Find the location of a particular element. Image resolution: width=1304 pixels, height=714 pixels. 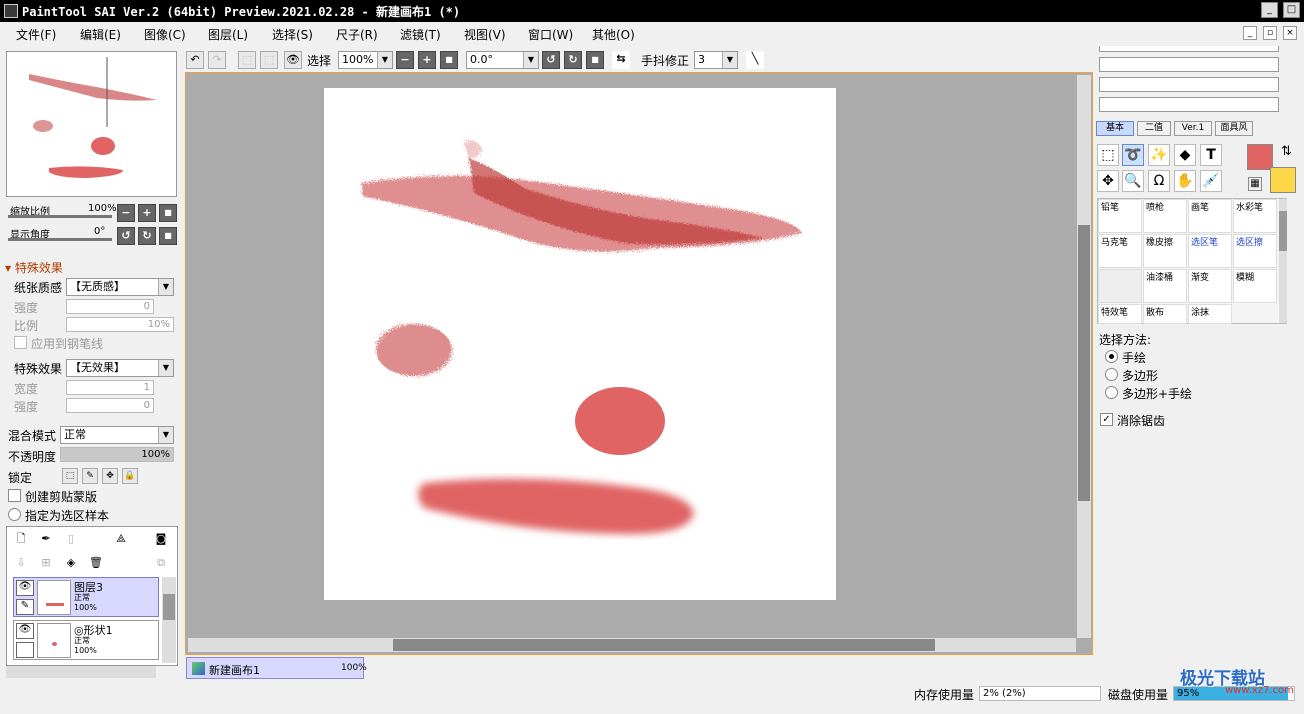

method-polygon-radio is located at coordinates (1111, 374).